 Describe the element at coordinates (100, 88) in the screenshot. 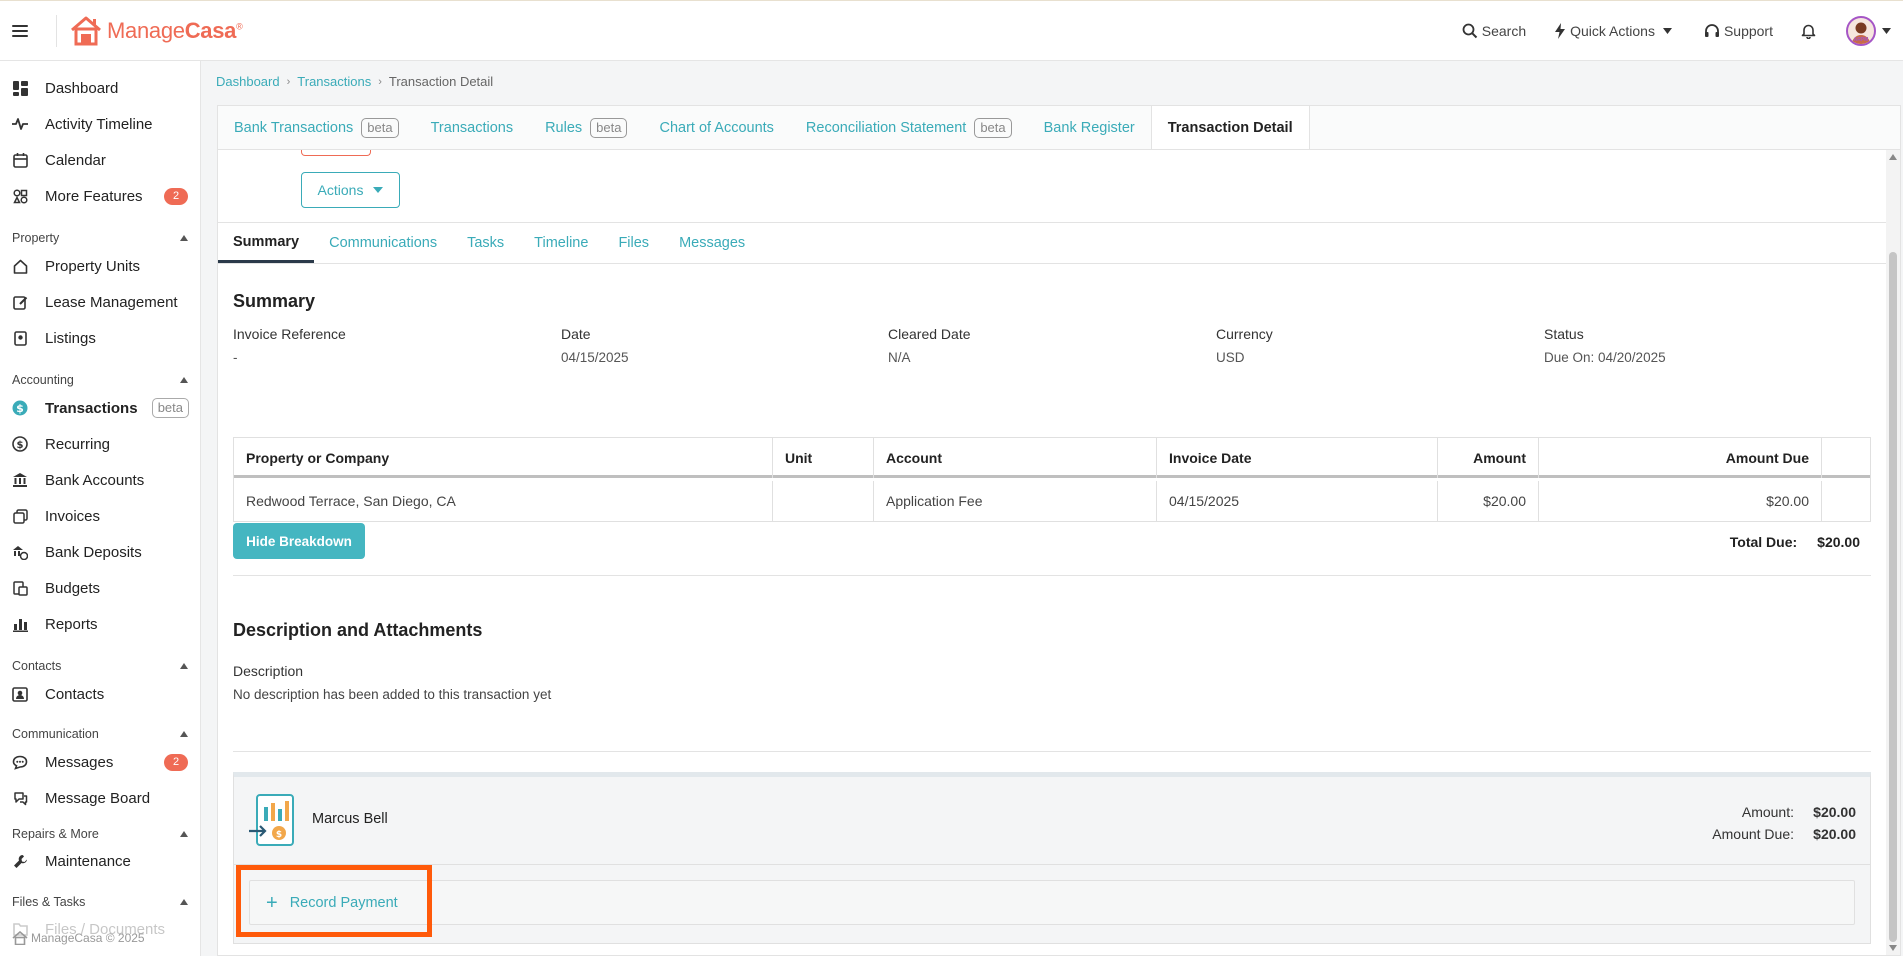

I see `sidebar-item-dashboard: Dashboard` at that location.